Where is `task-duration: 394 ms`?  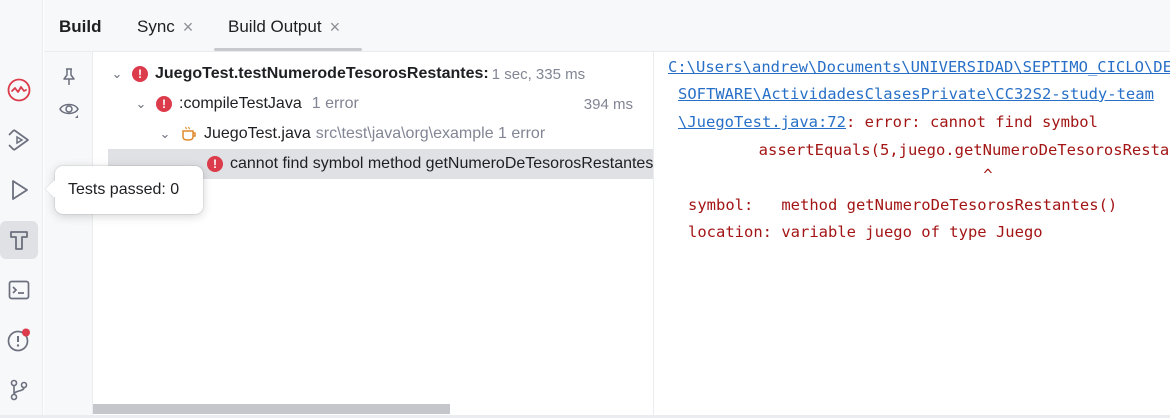 task-duration: 394 ms is located at coordinates (608, 104).